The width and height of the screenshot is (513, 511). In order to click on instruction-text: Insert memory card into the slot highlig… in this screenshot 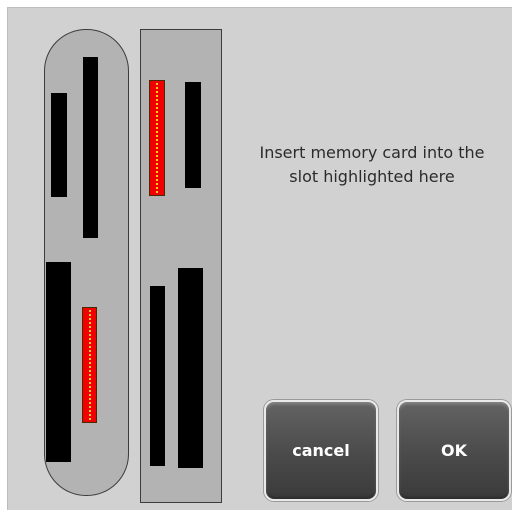, I will do `click(372, 165)`.